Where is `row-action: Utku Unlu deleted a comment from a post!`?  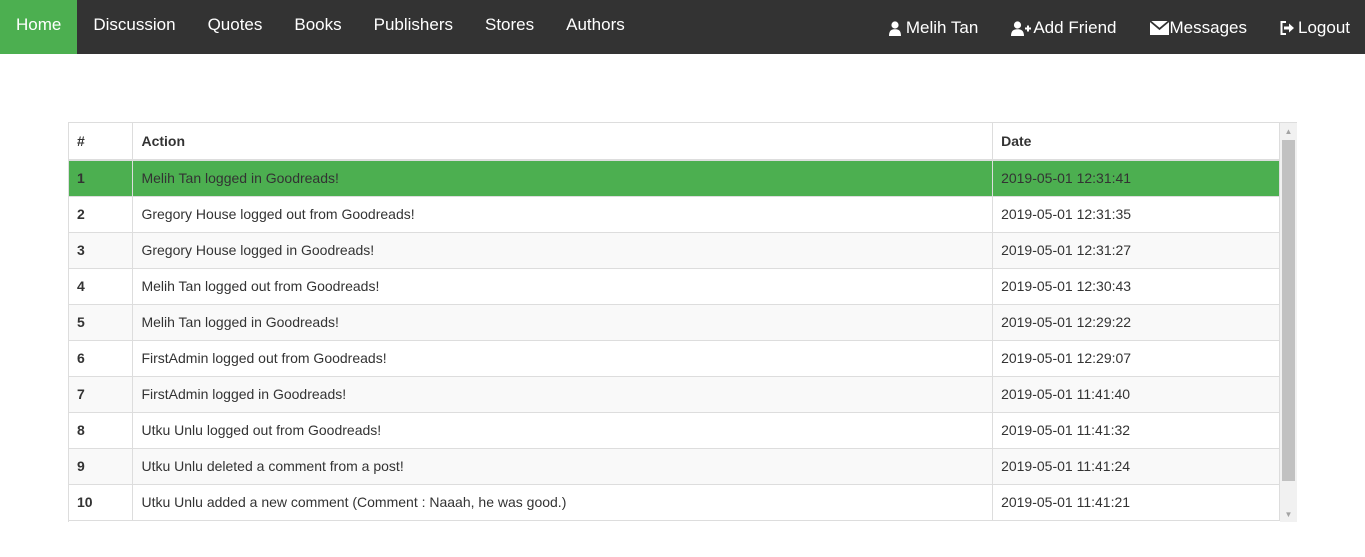
row-action: Utku Unlu deleted a comment from a post! is located at coordinates (563, 466).